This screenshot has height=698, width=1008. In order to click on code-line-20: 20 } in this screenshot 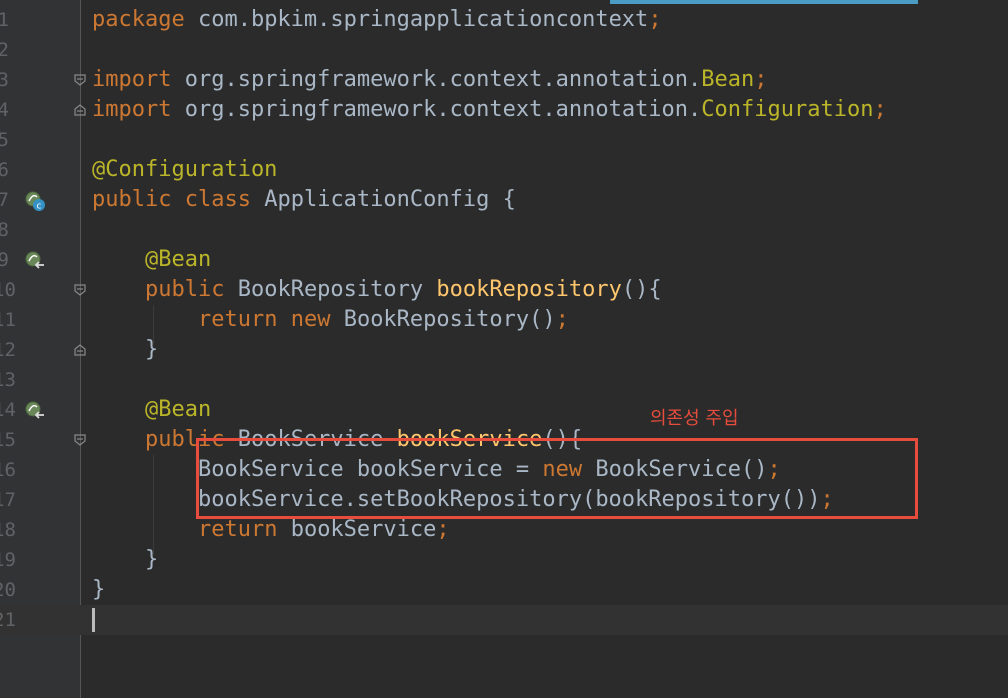, I will do `click(504, 590)`.